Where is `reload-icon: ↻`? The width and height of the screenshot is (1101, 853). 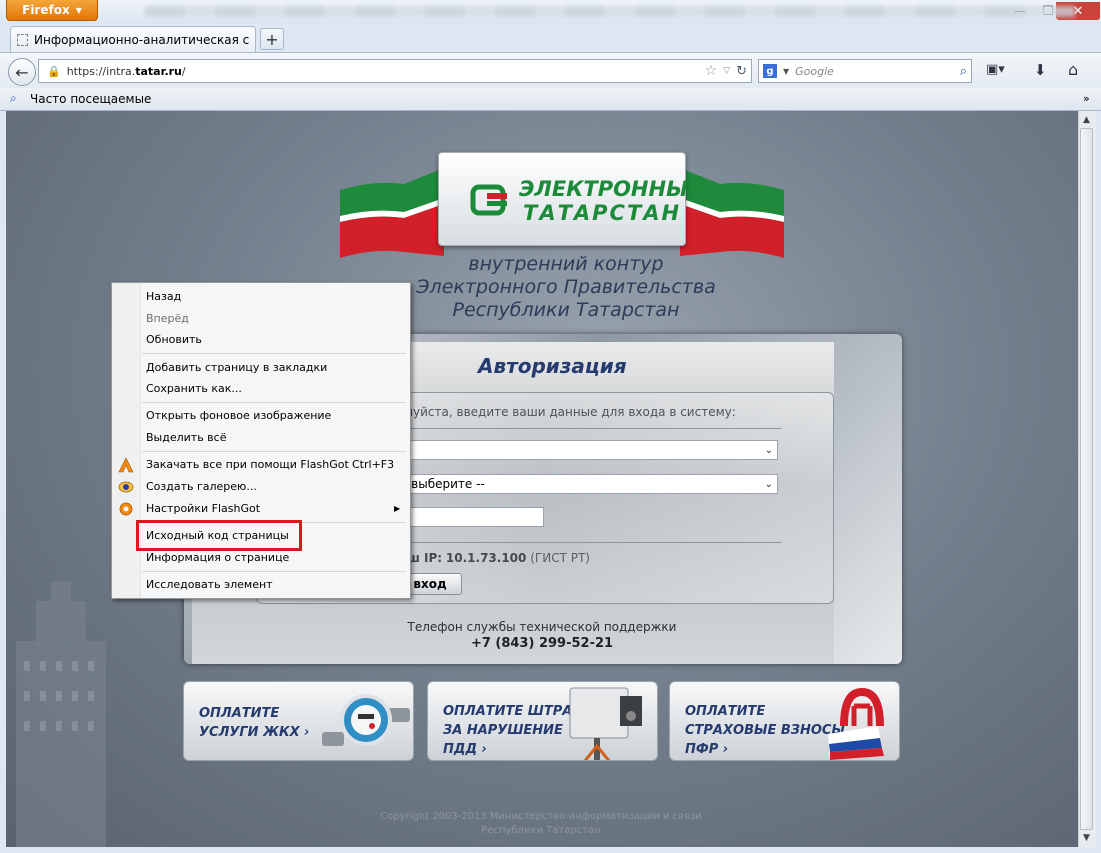
reload-icon: ↻ is located at coordinates (741, 71).